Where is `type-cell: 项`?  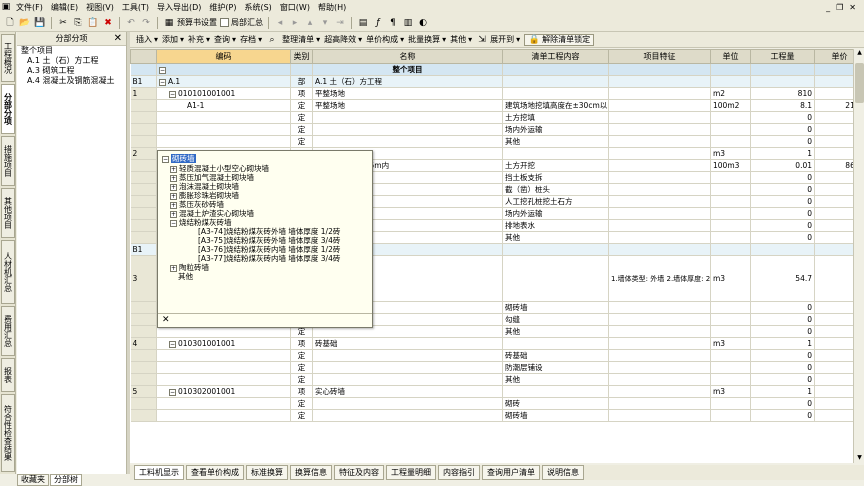
type-cell: 项 is located at coordinates (301, 391).